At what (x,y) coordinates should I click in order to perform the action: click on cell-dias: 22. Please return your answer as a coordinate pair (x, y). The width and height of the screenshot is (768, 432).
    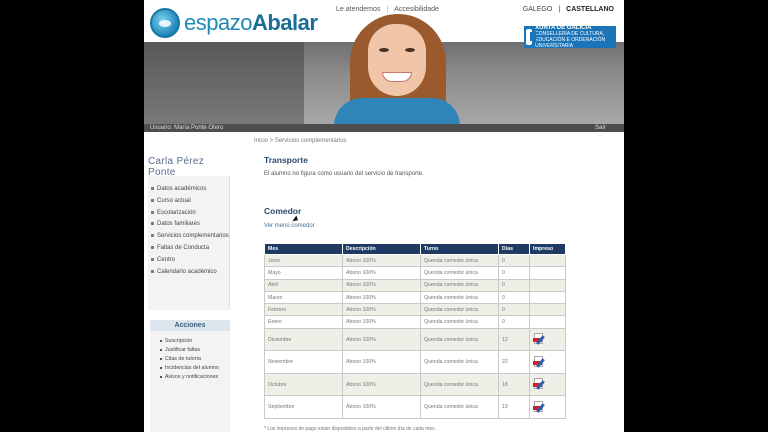
    Looking at the image, I should click on (514, 362).